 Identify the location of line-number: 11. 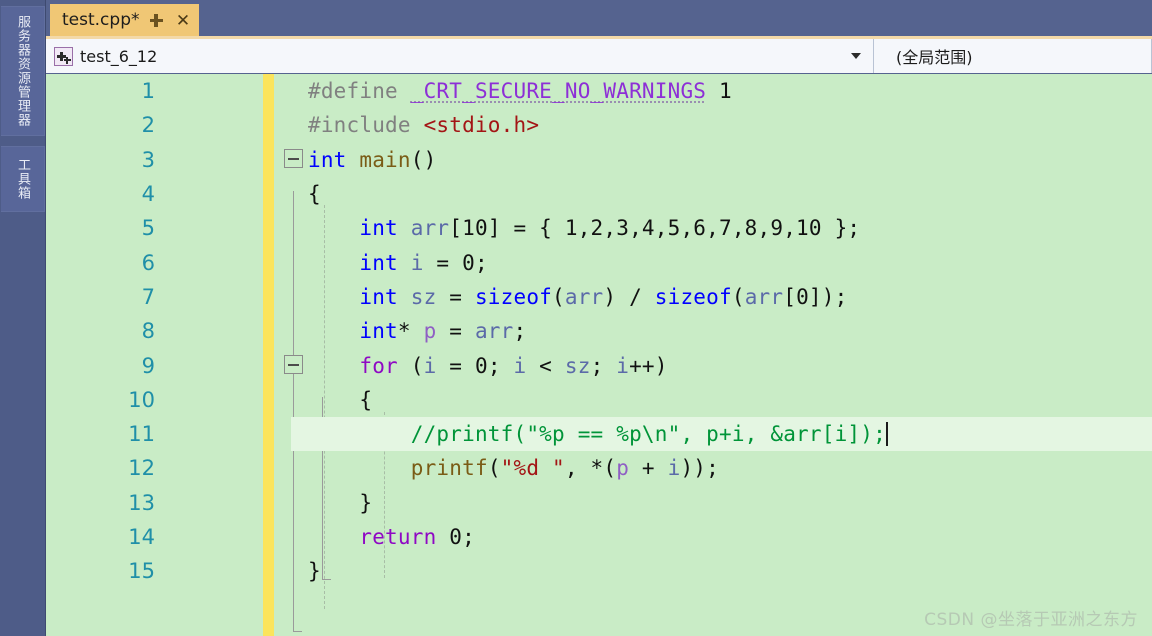
(108, 434).